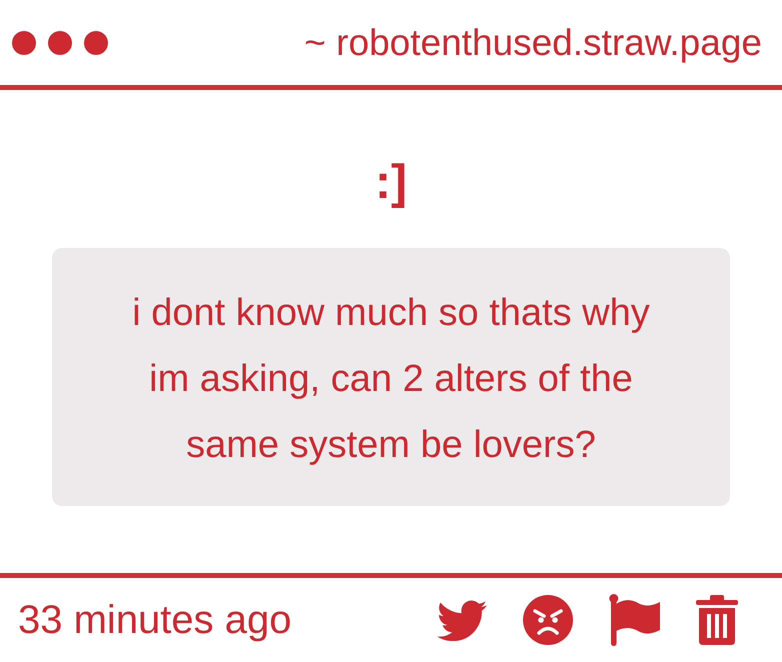 The image size is (782, 662). I want to click on trash-icon, so click(717, 620).